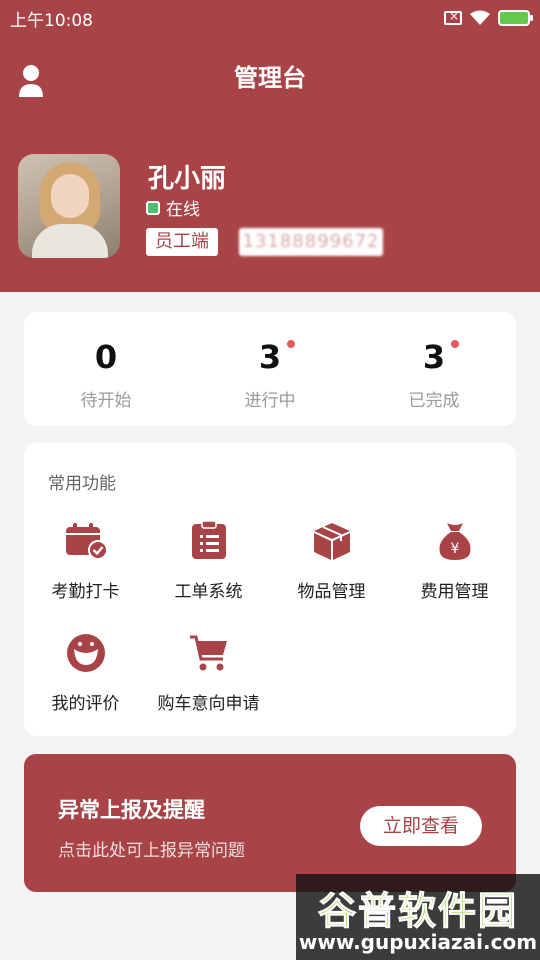  Describe the element at coordinates (187, 179) in the screenshot. I see `profile-name: 孔小丽` at that location.